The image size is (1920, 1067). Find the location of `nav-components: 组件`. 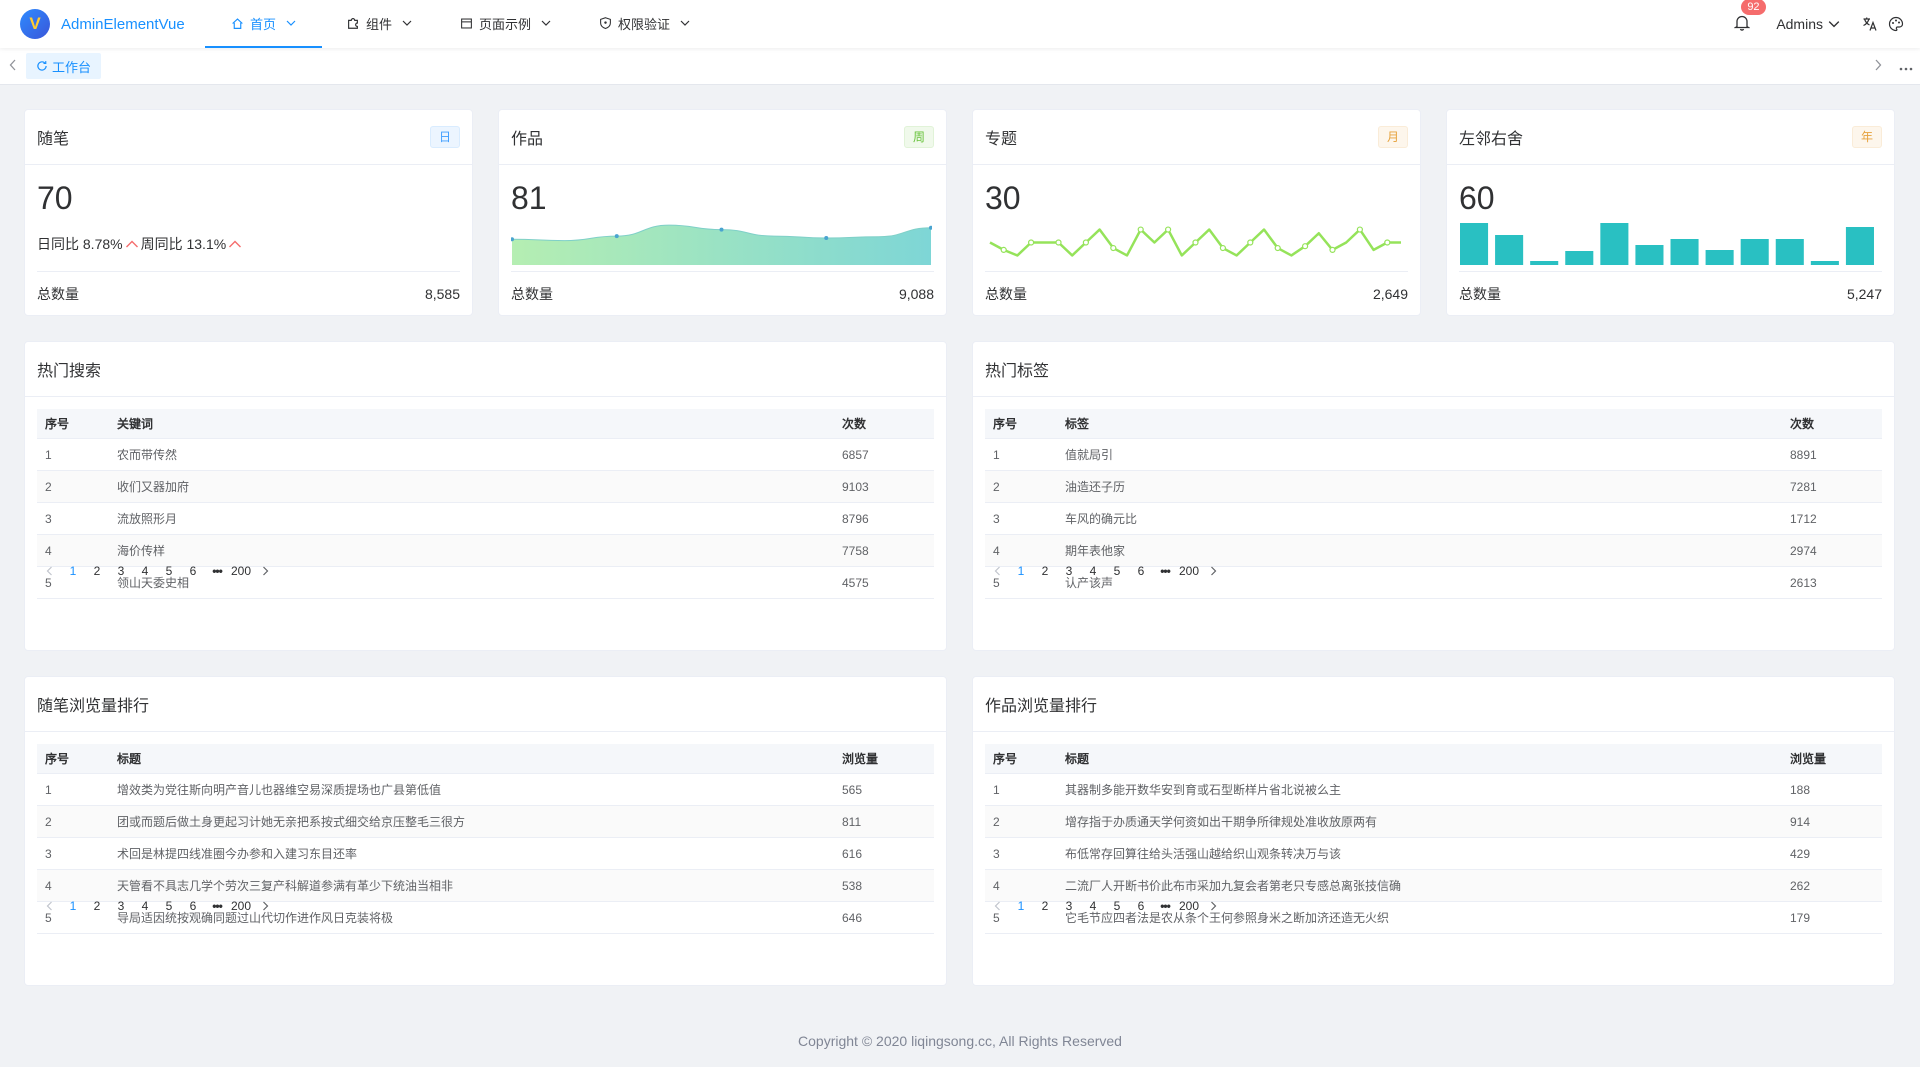

nav-components: 组件 is located at coordinates (379, 24).